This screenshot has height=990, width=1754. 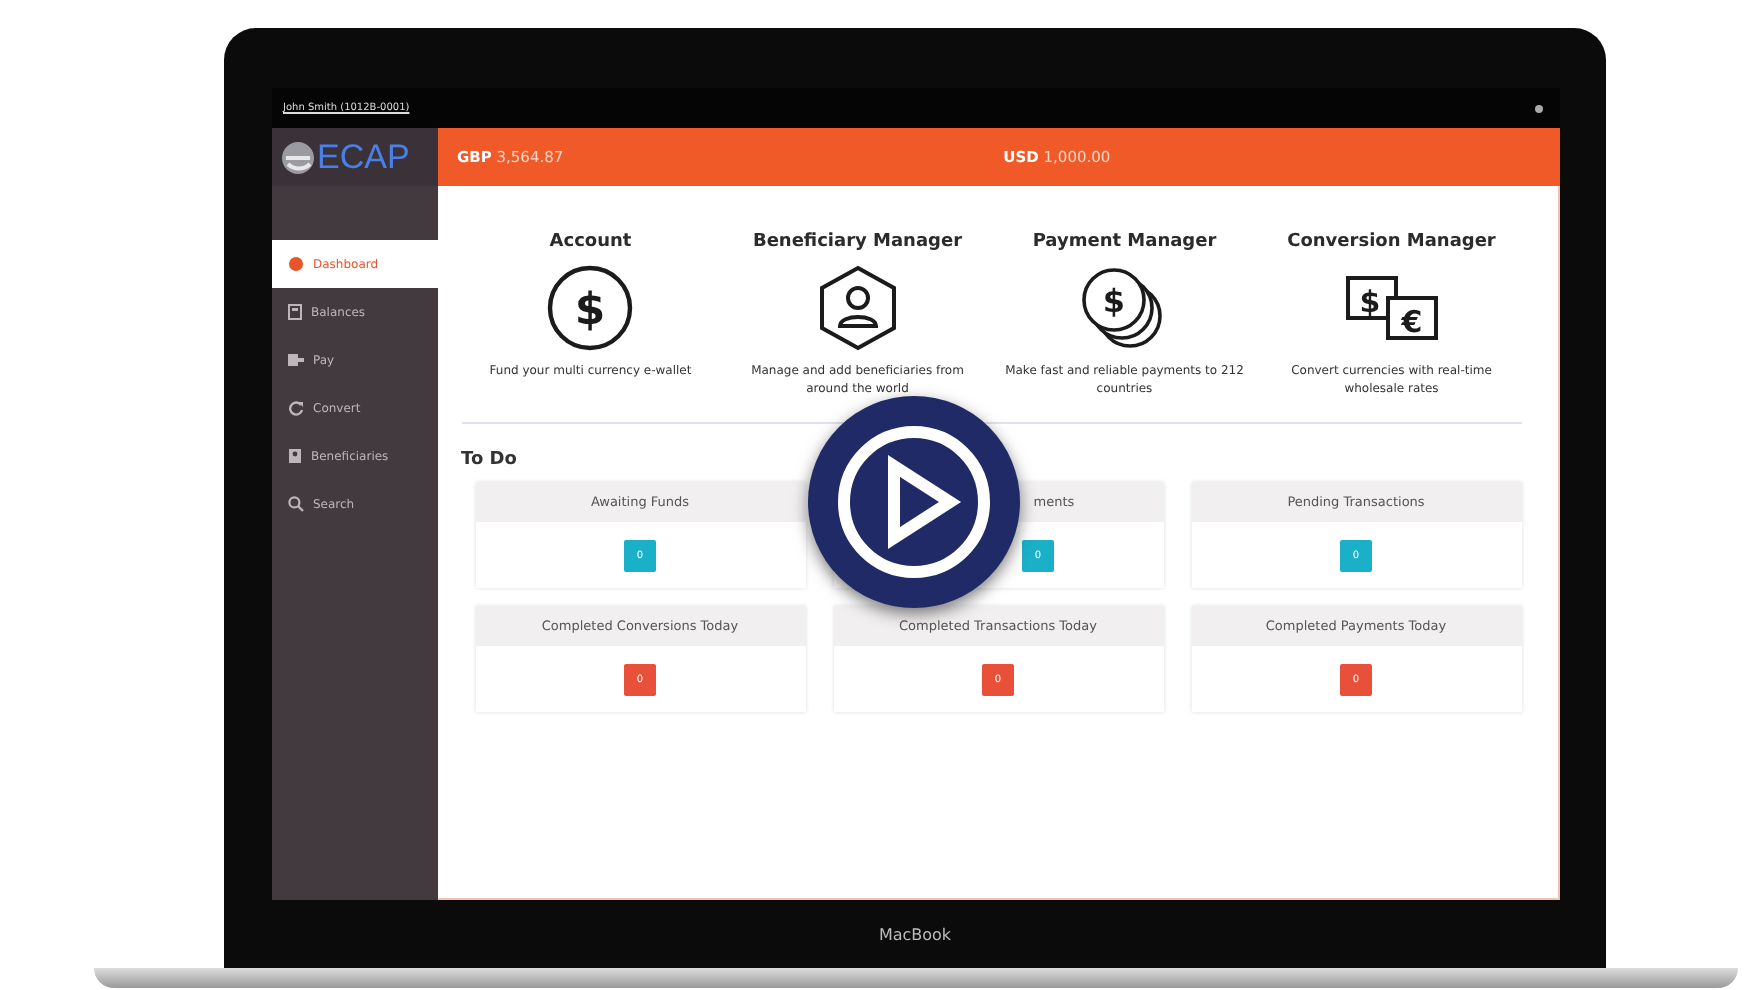 I want to click on address-book-icon, so click(x=294, y=456).